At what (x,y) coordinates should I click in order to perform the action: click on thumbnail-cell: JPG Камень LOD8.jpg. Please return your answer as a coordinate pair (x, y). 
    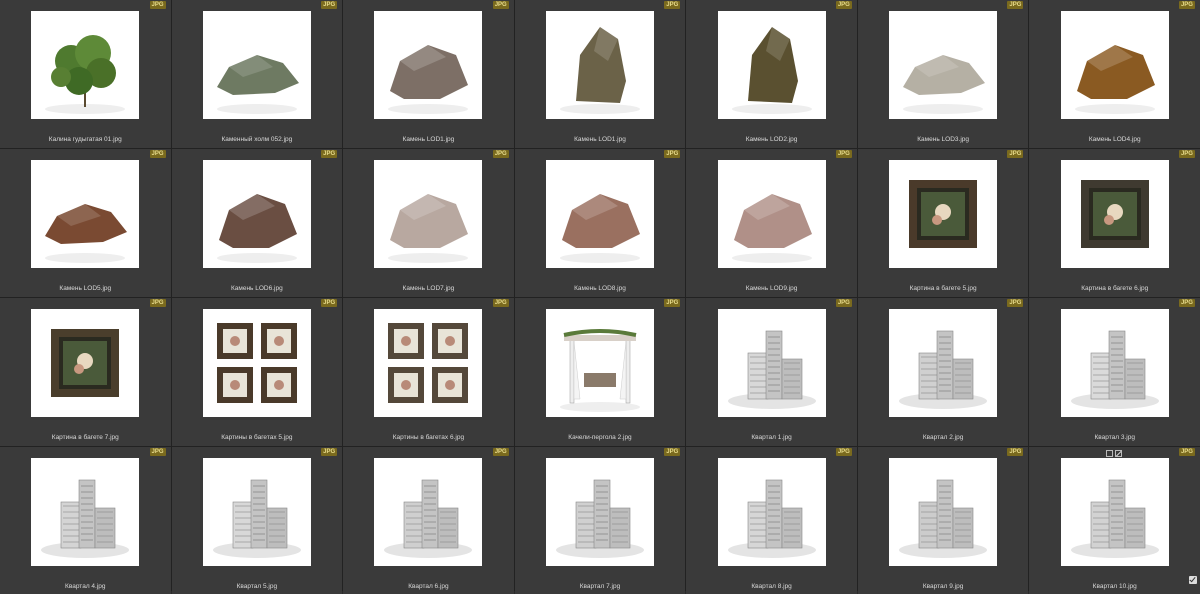
    Looking at the image, I should click on (600, 223).